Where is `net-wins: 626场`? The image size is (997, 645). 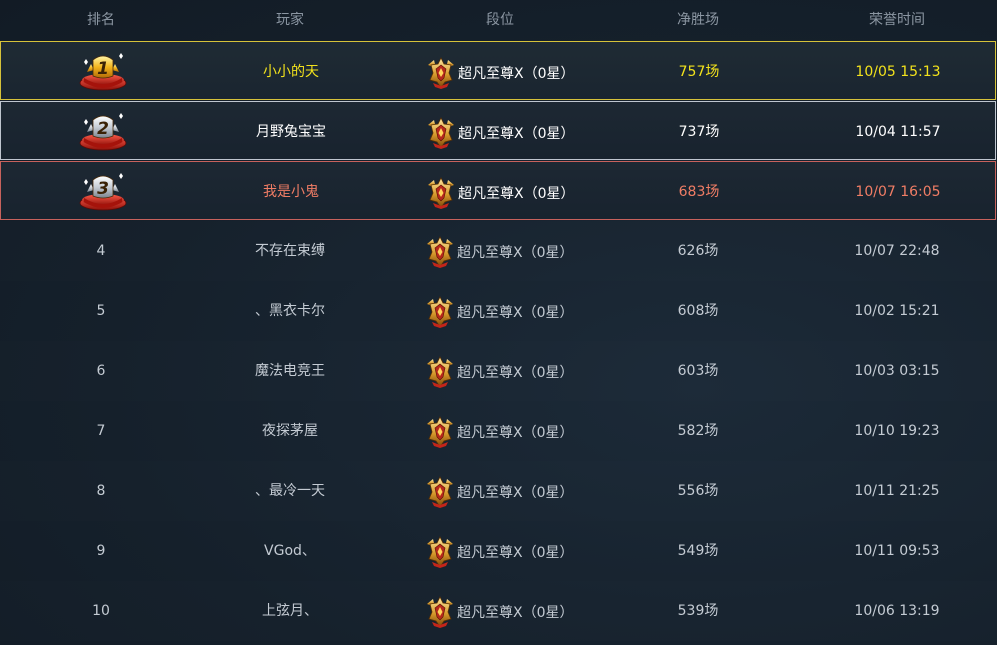
net-wins: 626场 is located at coordinates (698, 251).